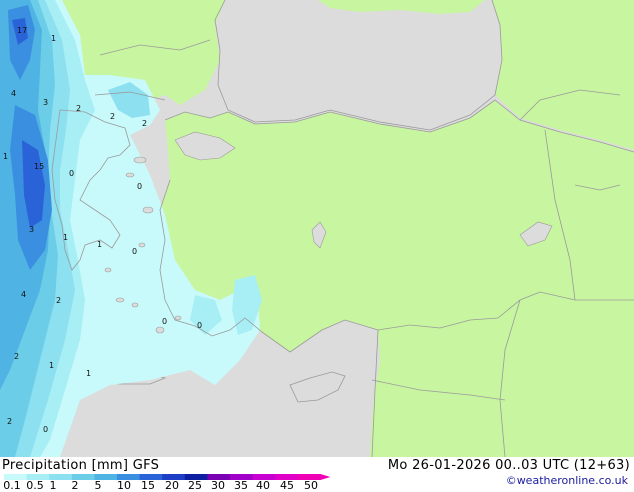 This screenshot has width=634, height=492. Describe the element at coordinates (172, 485) in the screenshot. I see `legend-tick-label: 20` at that location.